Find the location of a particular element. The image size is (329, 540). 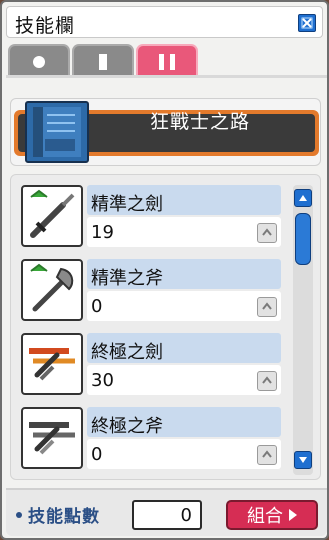

combine-label: 組合 is located at coordinates (265, 516).